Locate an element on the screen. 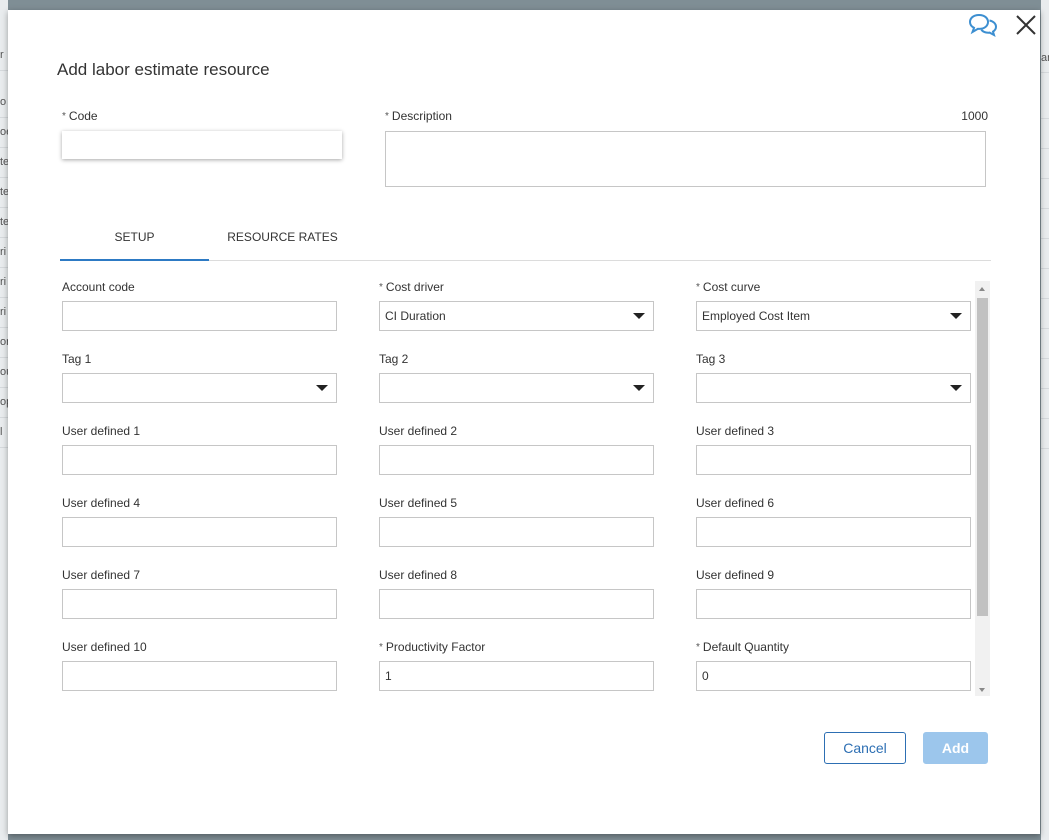 Image resolution: width=1049 pixels, height=840 pixels. code-input is located at coordinates (202, 145).